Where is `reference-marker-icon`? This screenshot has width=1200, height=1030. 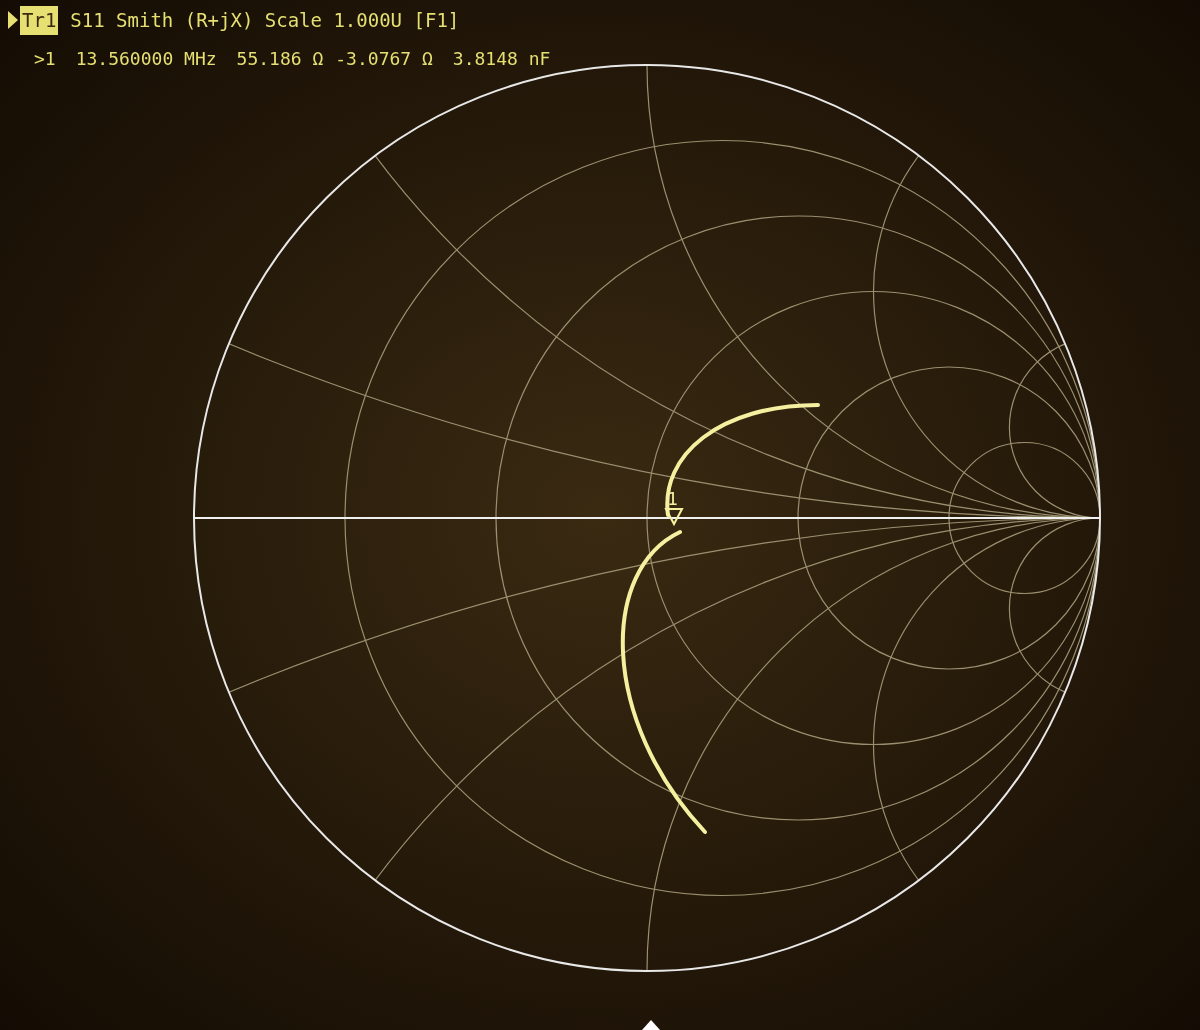
reference-marker-icon is located at coordinates (651, 1025).